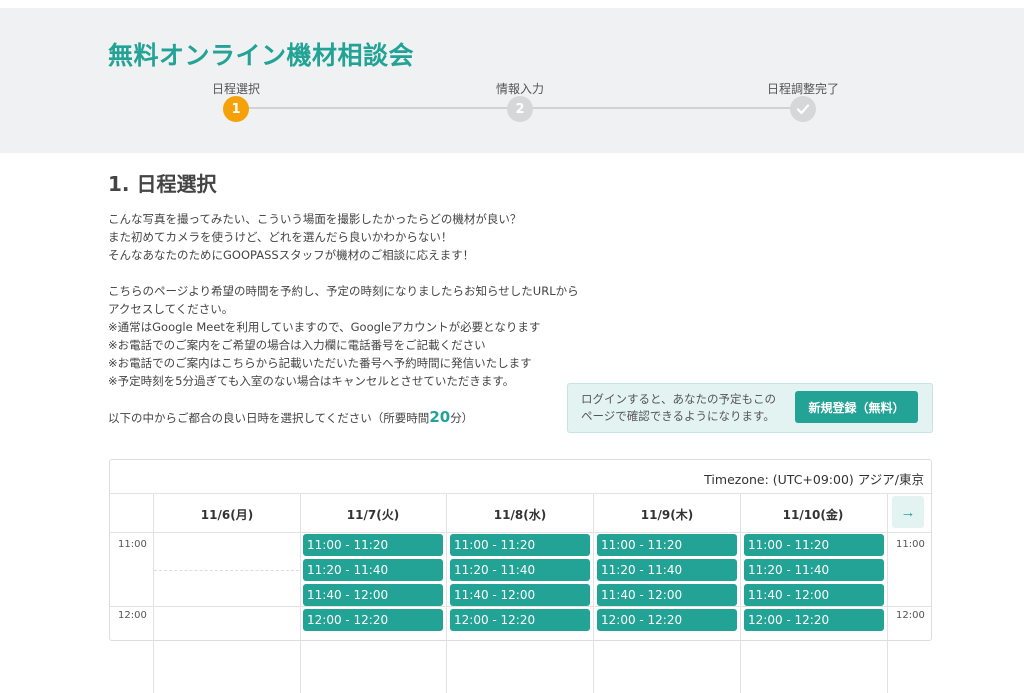  Describe the element at coordinates (226, 570) in the screenshot. I see `half-hour-line` at that location.